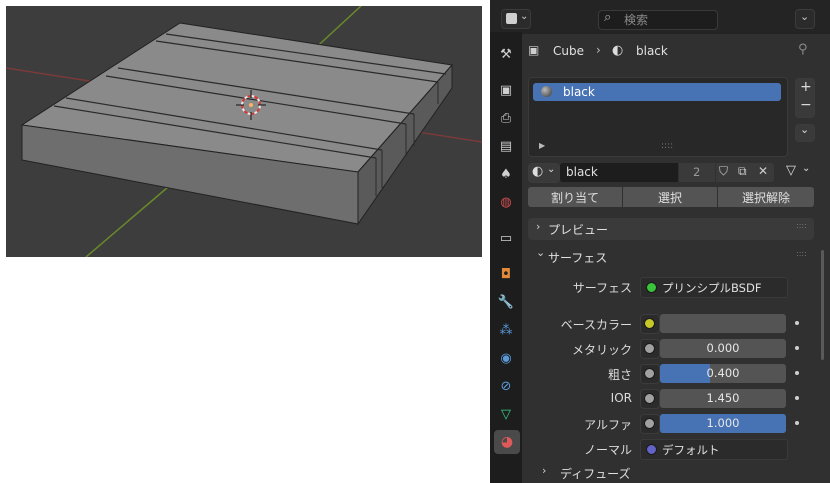  What do you see at coordinates (723, 348) in the screenshot?
I see `metallic-slider: 0.000` at bounding box center [723, 348].